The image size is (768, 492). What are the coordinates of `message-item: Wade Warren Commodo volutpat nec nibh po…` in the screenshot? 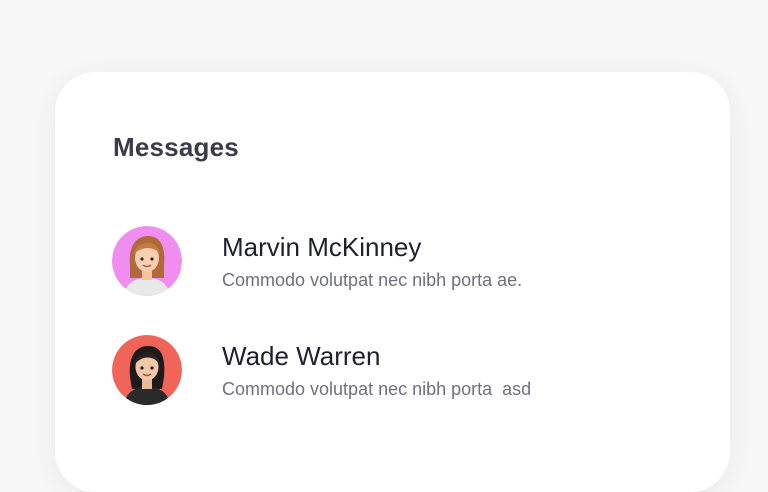 It's located at (392, 371).